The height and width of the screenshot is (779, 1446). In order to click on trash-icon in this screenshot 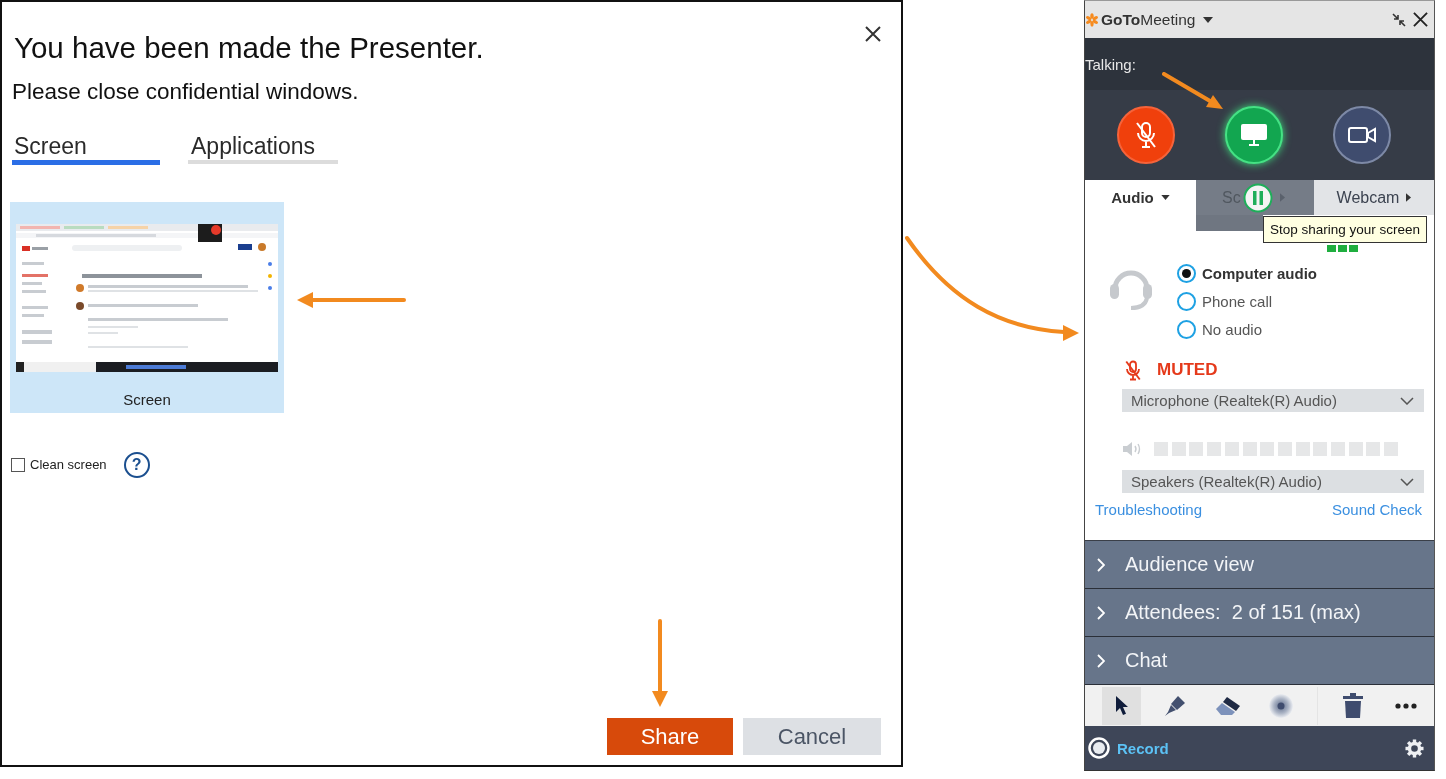, I will do `click(1352, 705)`.